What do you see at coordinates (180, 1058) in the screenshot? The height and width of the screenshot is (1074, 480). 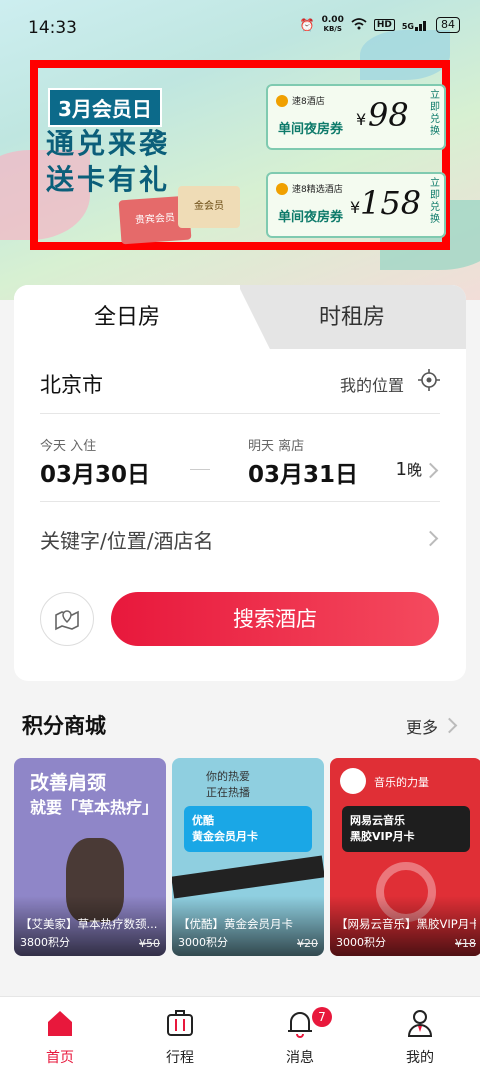 I see `tab-label: 行程` at bounding box center [180, 1058].